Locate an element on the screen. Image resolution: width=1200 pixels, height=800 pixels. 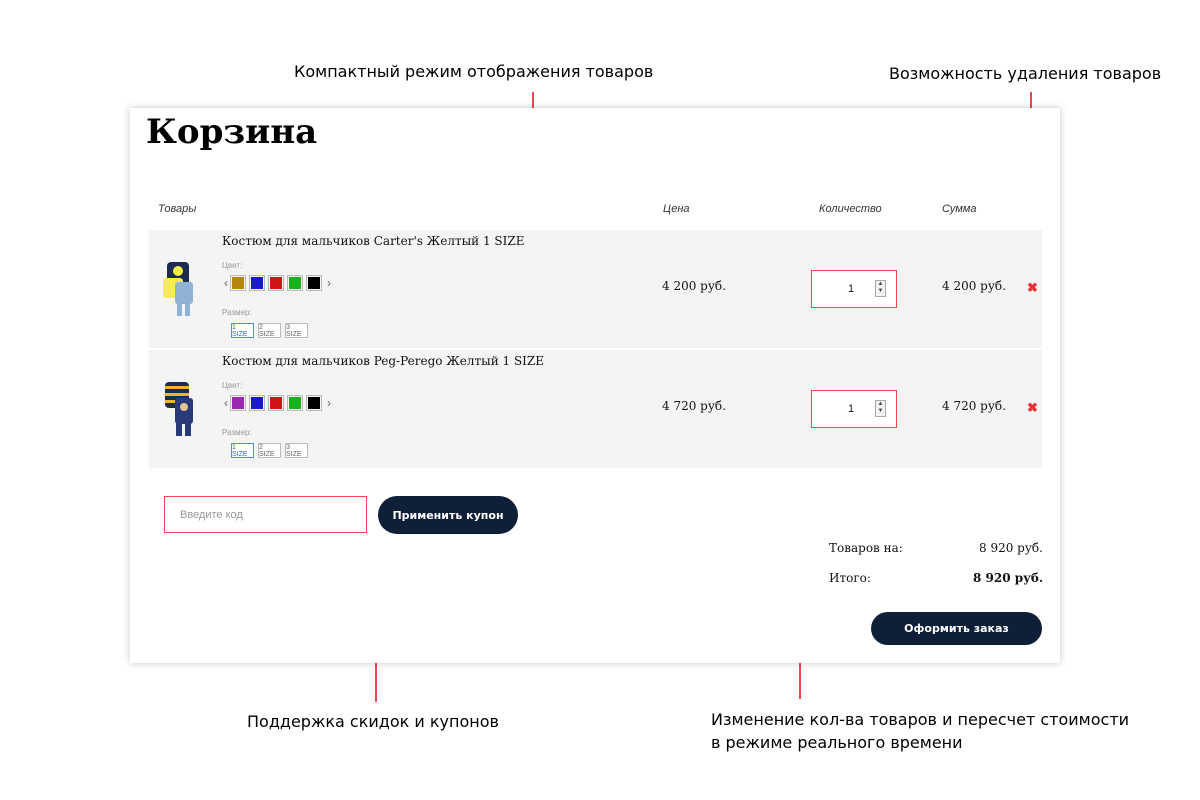
grand-total-value: 8 920 руб. is located at coordinates (1008, 578).